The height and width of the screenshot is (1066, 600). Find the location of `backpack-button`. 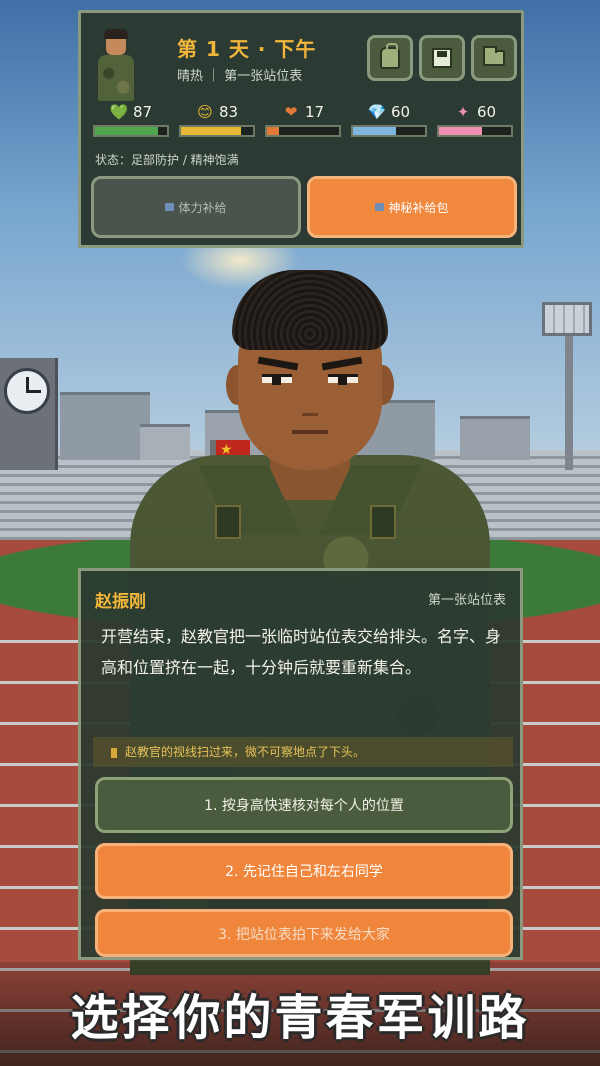

backpack-button is located at coordinates (390, 58).